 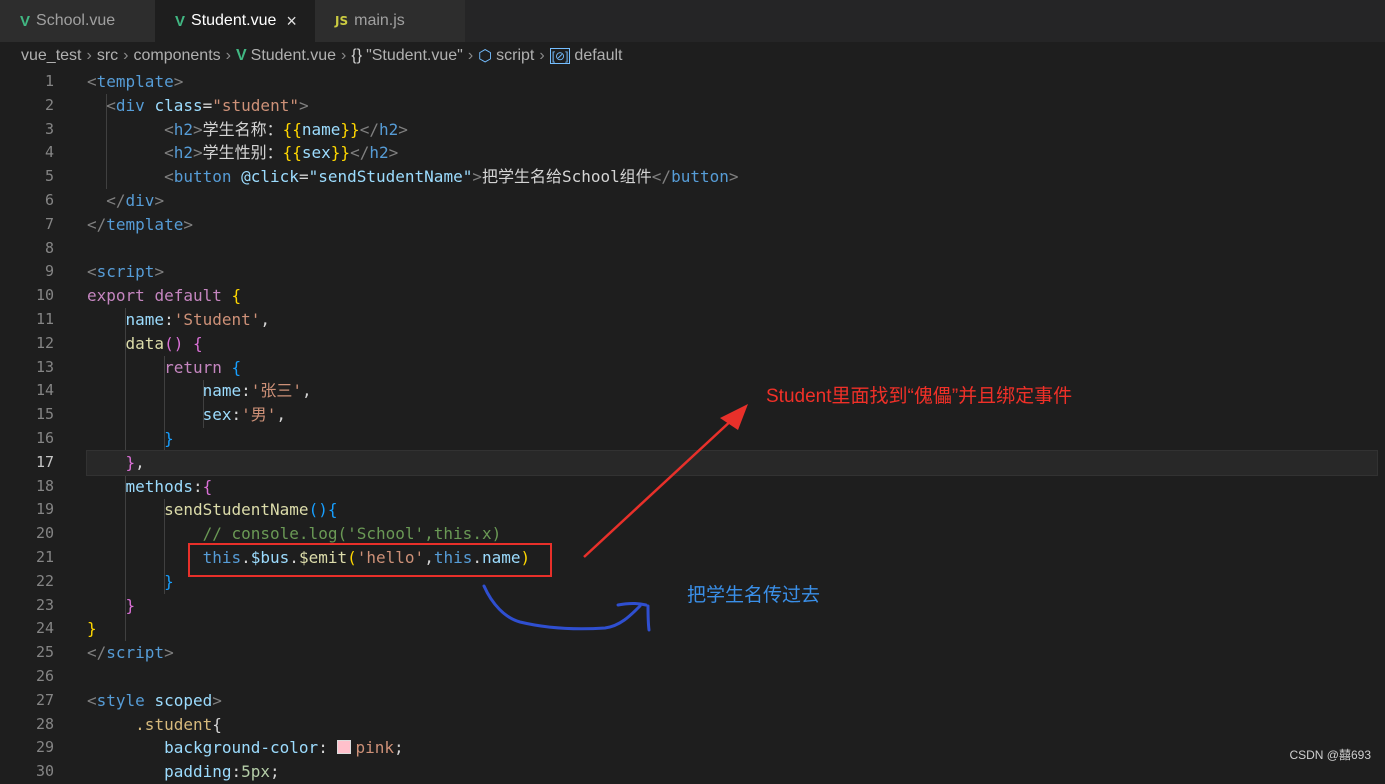 What do you see at coordinates (615, 518) in the screenshot?
I see `annotation-arrows` at bounding box center [615, 518].